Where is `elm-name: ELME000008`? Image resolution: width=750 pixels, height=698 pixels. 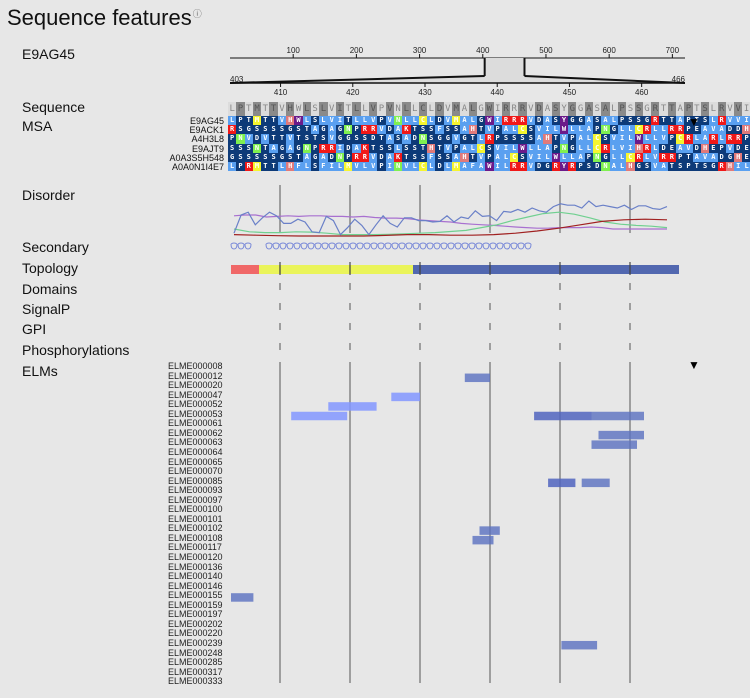
elm-name: ELME000008 is located at coordinates (195, 366).